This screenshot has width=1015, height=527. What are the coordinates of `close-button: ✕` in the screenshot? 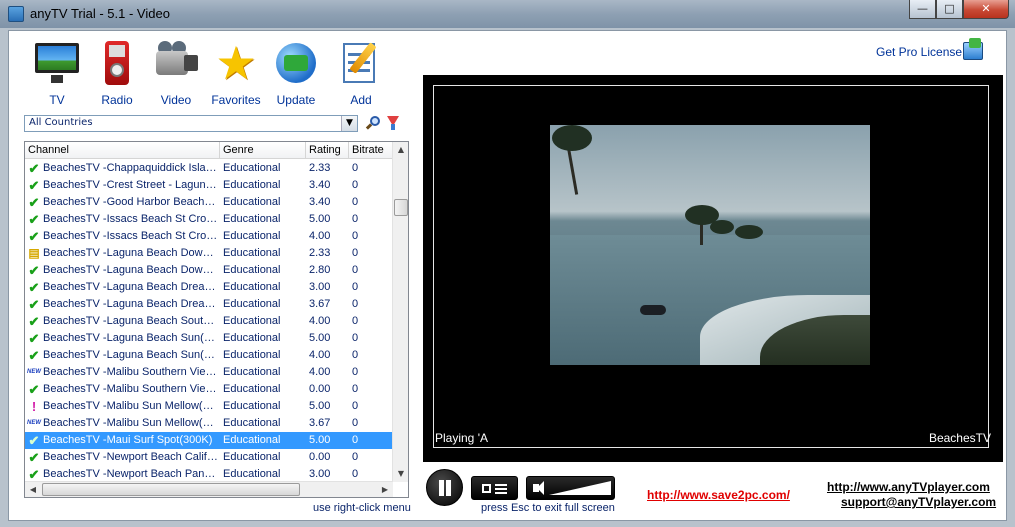 It's located at (986, 9).